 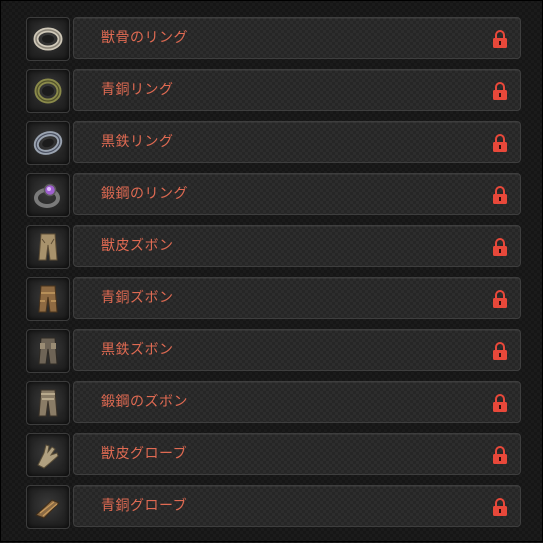 What do you see at coordinates (137, 298) in the screenshot?
I see `item-name: 青銅ズボン` at bounding box center [137, 298].